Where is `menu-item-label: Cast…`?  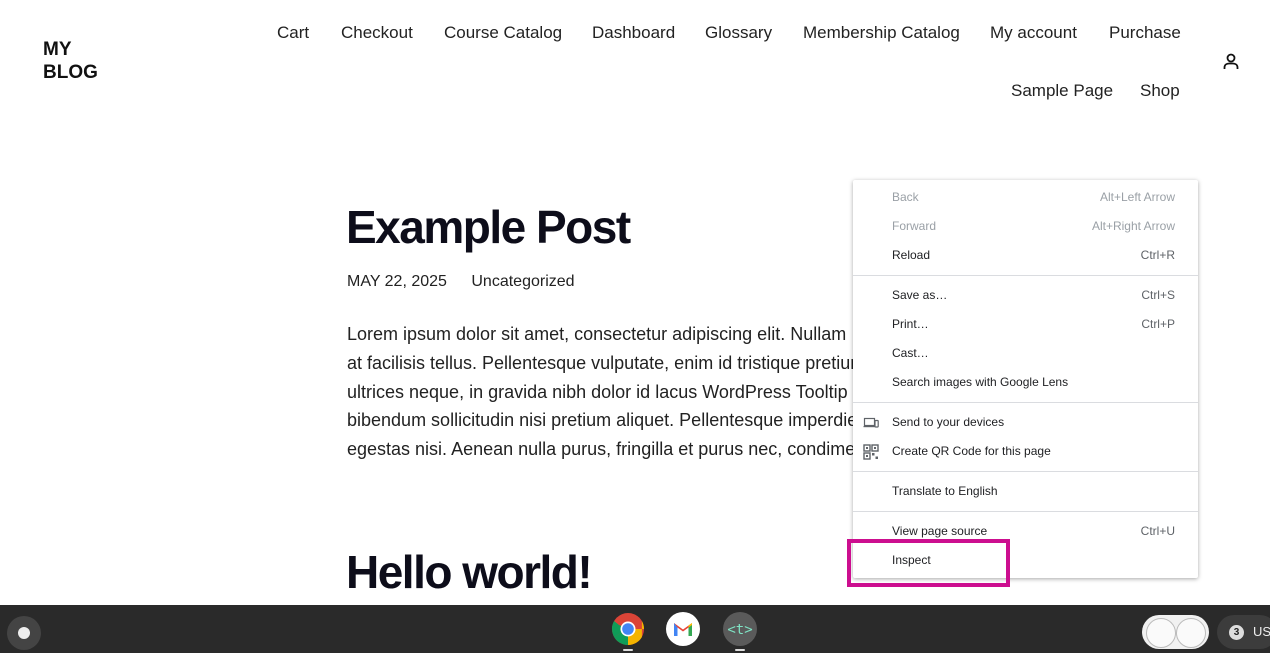
menu-item-label: Cast… is located at coordinates (910, 353).